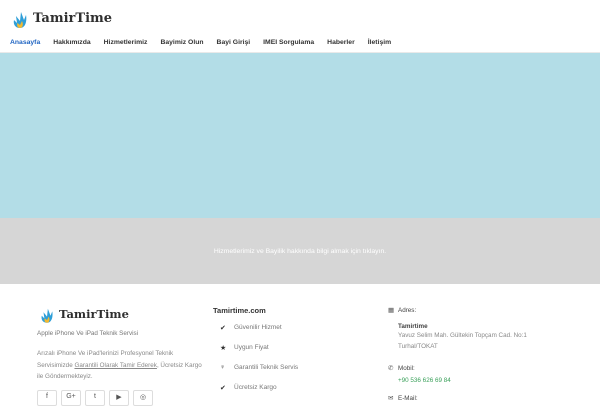 The image size is (600, 406). I want to click on social-links: f G+ t ▶ ◎, so click(97, 398).